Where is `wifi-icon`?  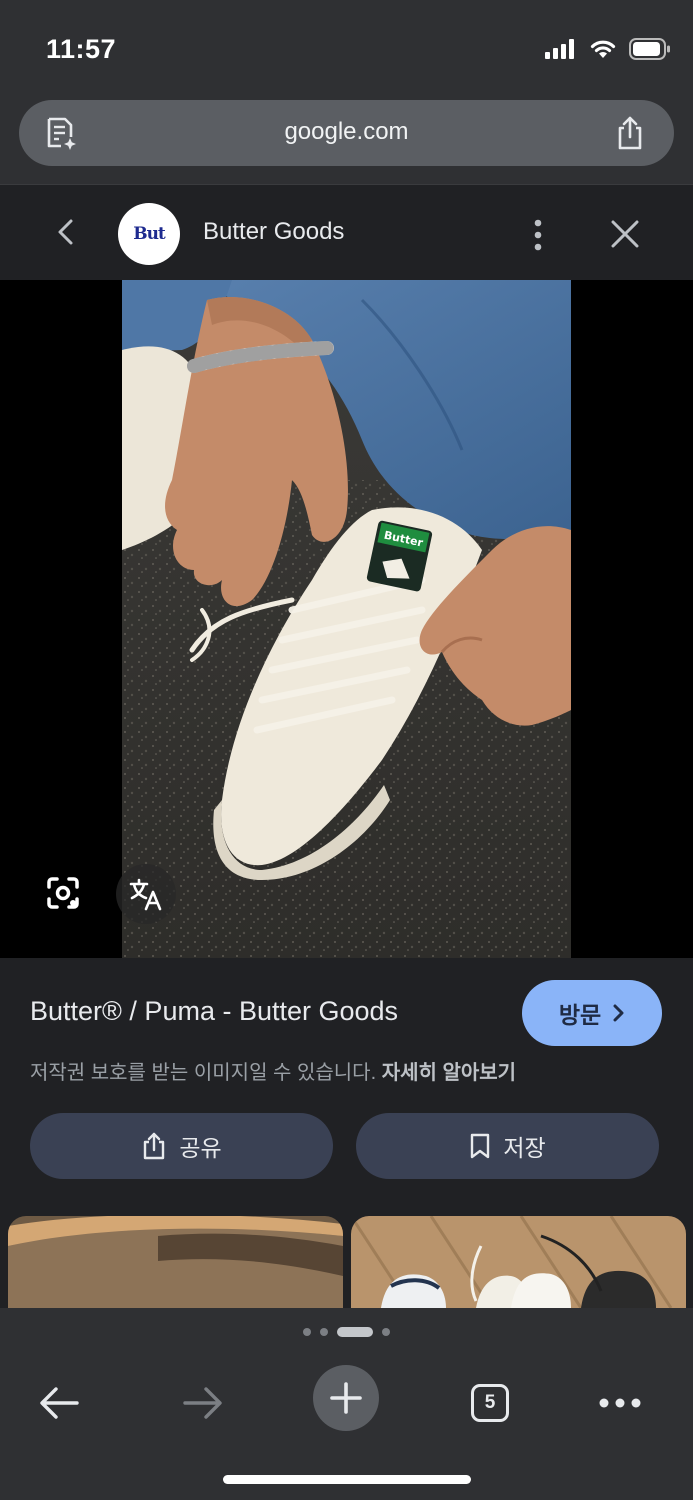 wifi-icon is located at coordinates (603, 49).